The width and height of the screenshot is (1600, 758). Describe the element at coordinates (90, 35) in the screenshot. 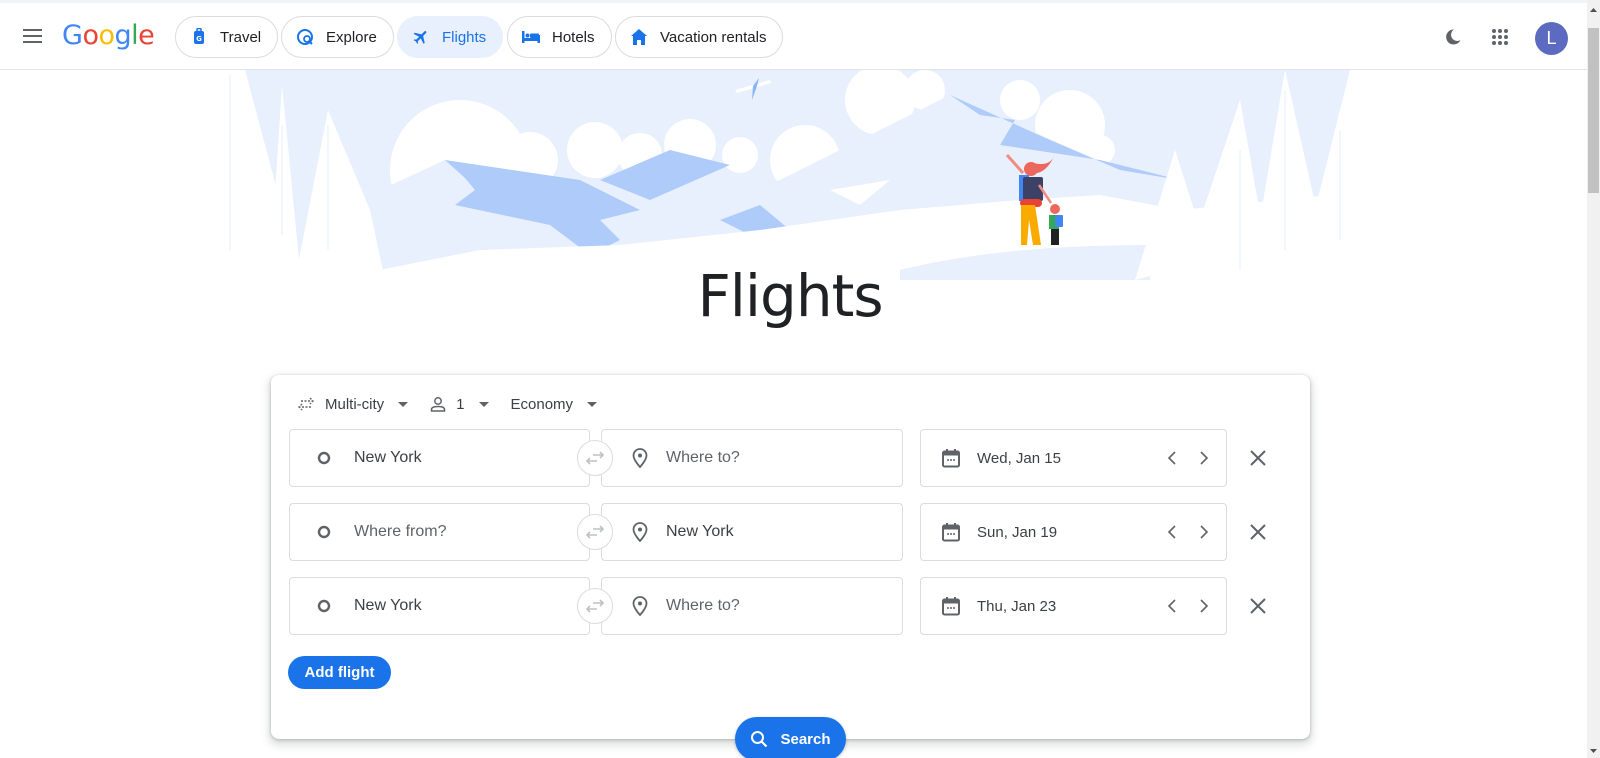

I see `logo-letter: o` at that location.